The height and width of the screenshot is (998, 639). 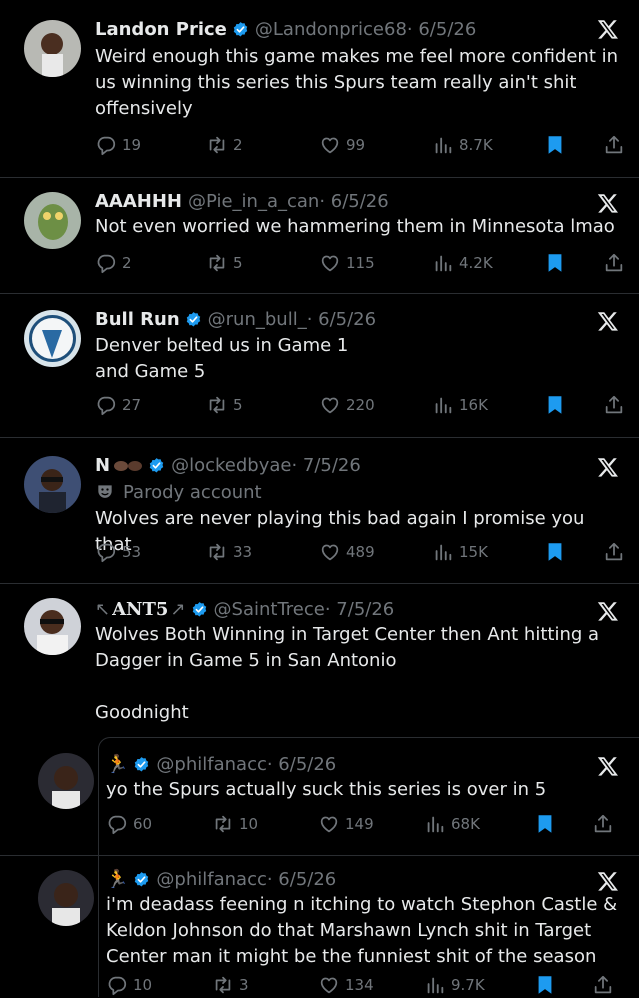 What do you see at coordinates (257, 319) in the screenshot?
I see `username: @run_bull_` at bounding box center [257, 319].